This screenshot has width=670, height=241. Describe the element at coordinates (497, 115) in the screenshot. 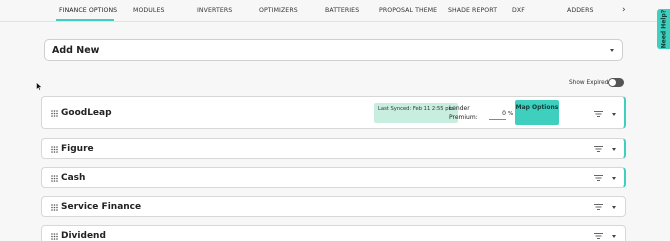

I see `lender-premium-input: 0` at that location.